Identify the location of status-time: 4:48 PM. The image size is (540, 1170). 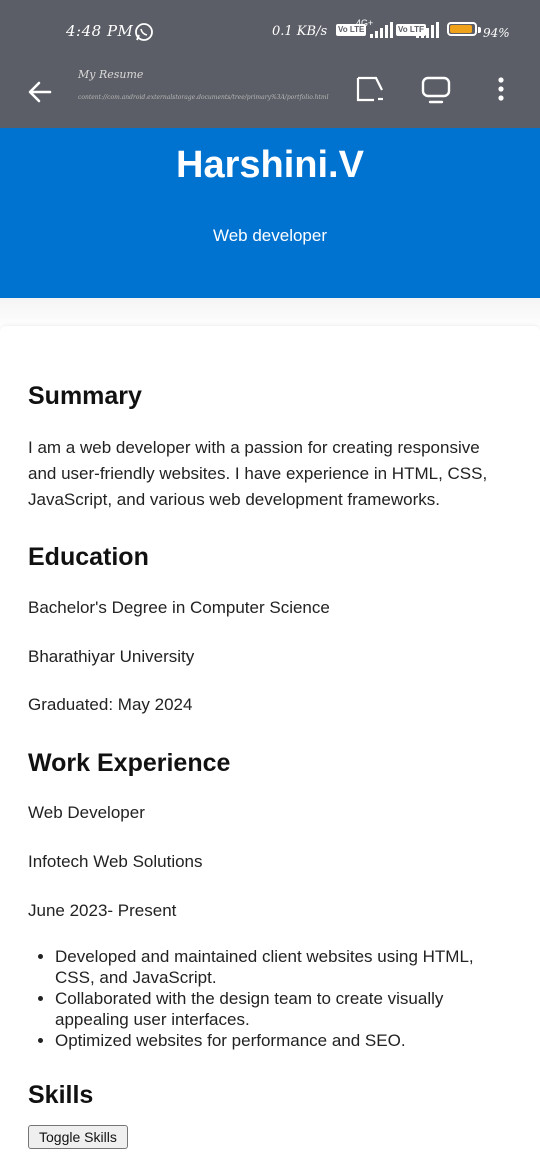
(100, 31).